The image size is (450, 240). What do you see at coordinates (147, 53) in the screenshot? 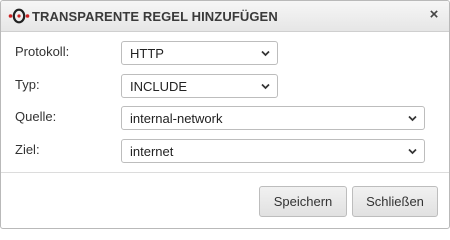
I see `protocol-value: HTTP` at bounding box center [147, 53].